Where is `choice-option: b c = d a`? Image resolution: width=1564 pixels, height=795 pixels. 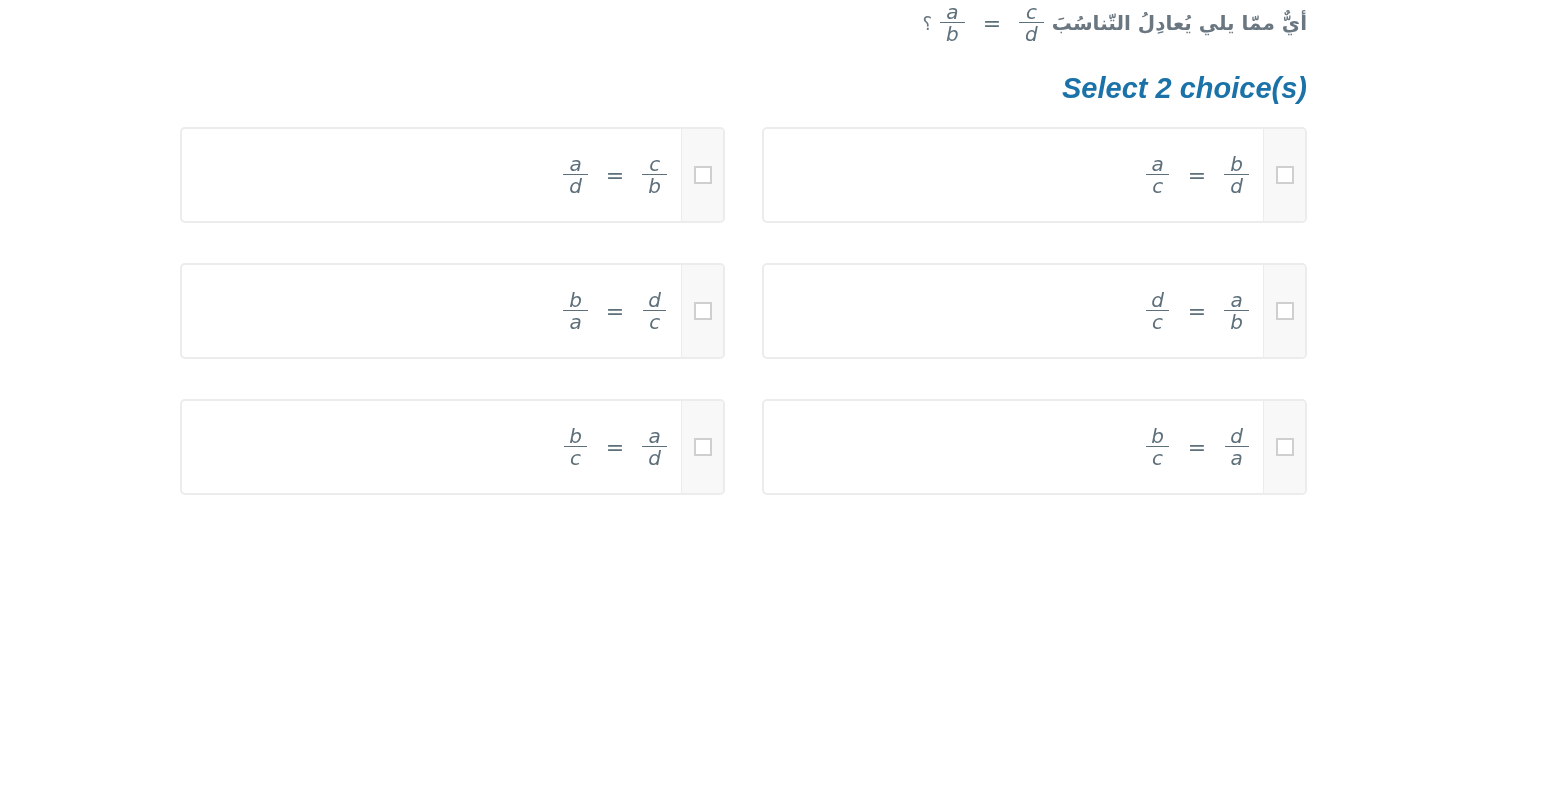 choice-option: b c = d a is located at coordinates (1034, 447).